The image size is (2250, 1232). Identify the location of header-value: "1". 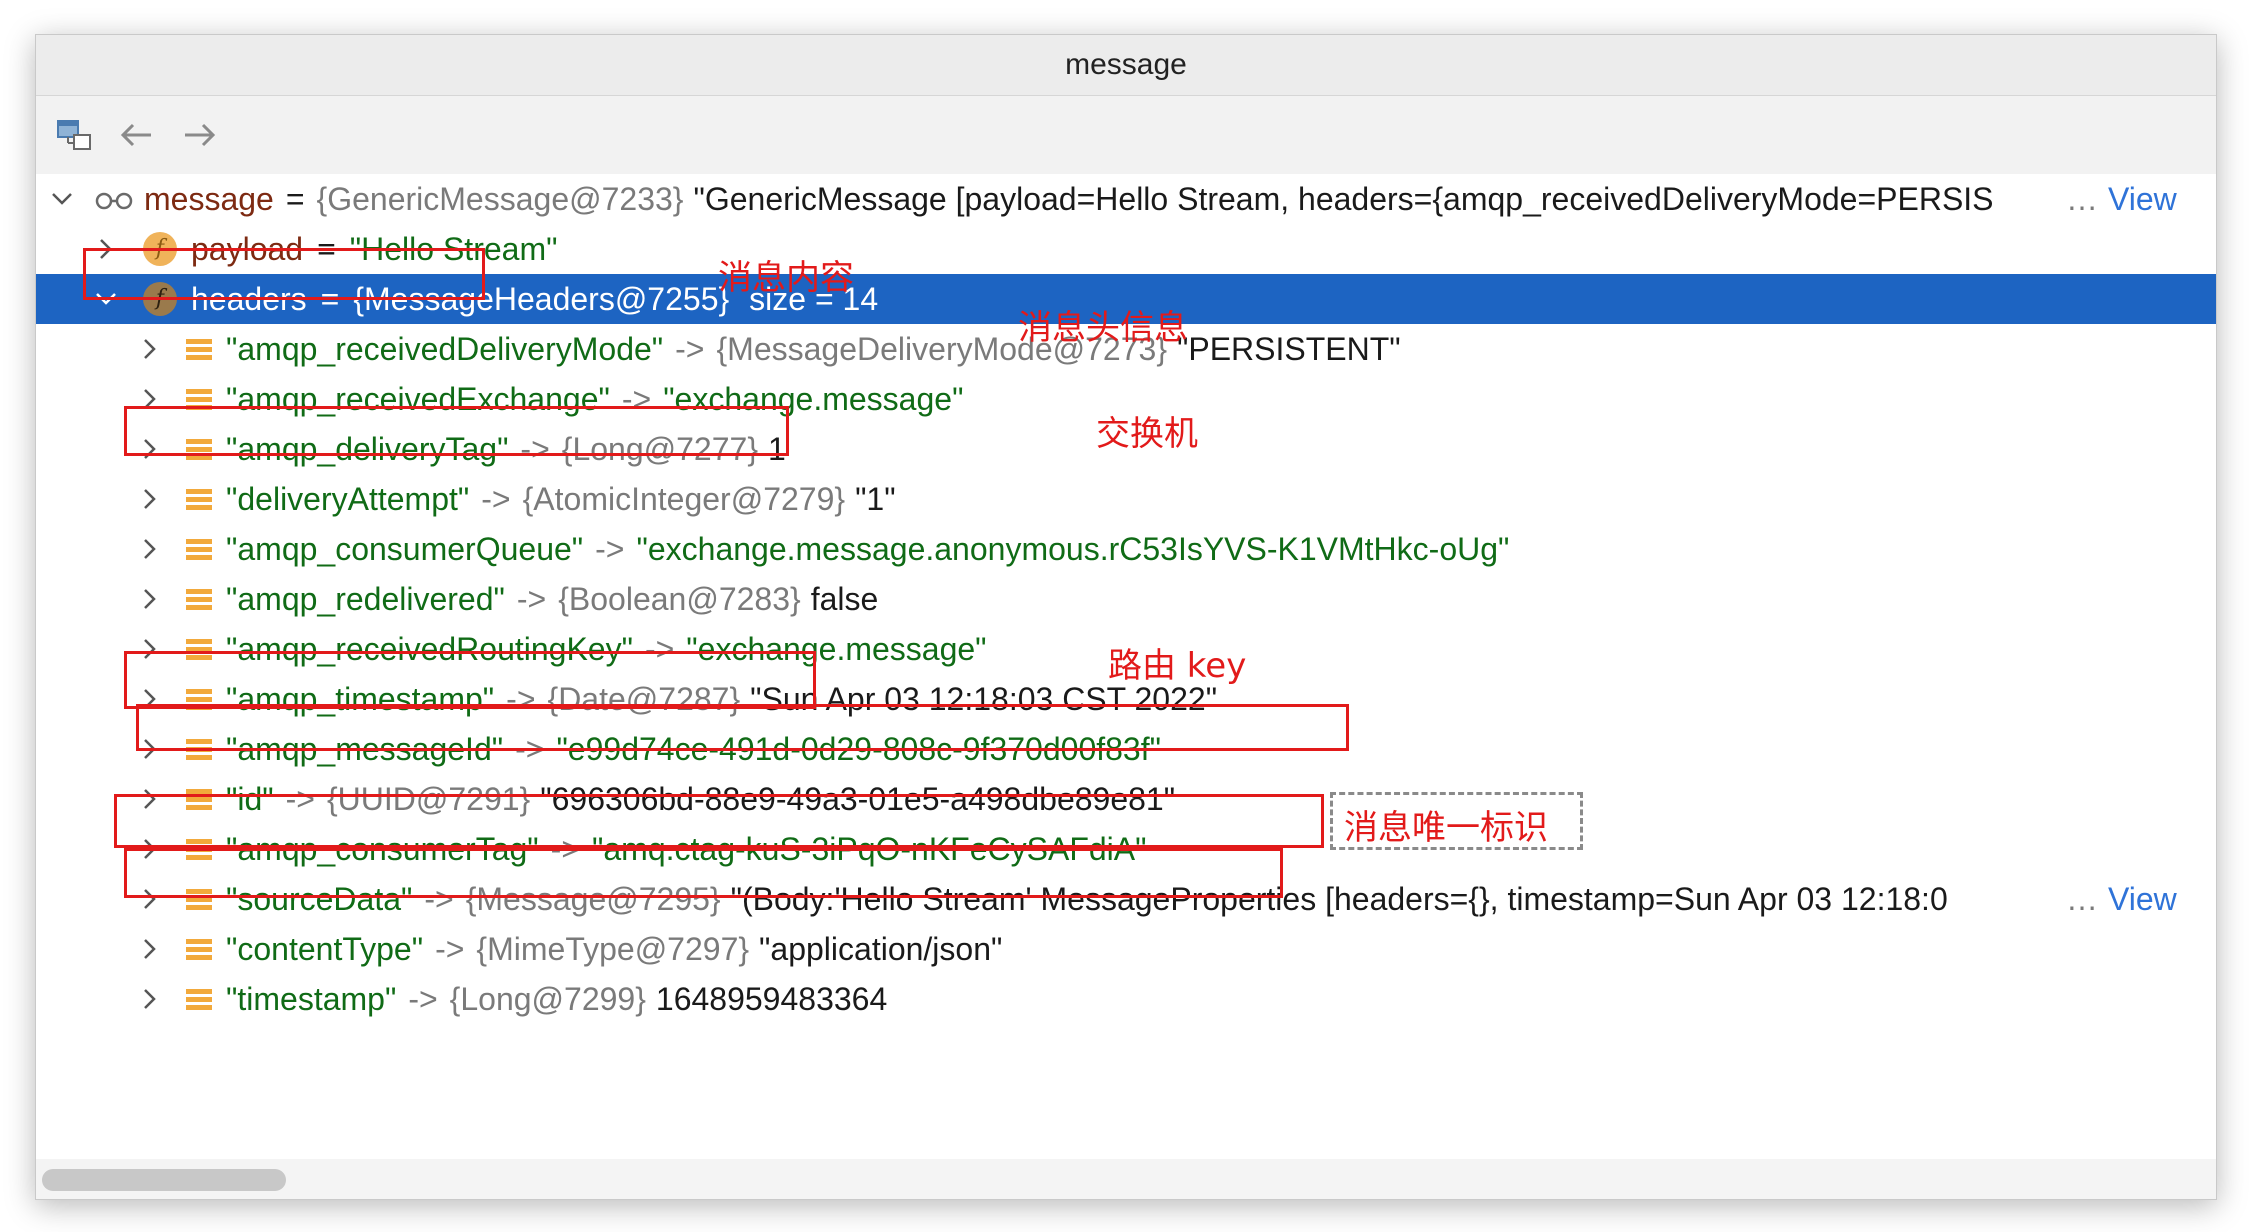
(875, 498).